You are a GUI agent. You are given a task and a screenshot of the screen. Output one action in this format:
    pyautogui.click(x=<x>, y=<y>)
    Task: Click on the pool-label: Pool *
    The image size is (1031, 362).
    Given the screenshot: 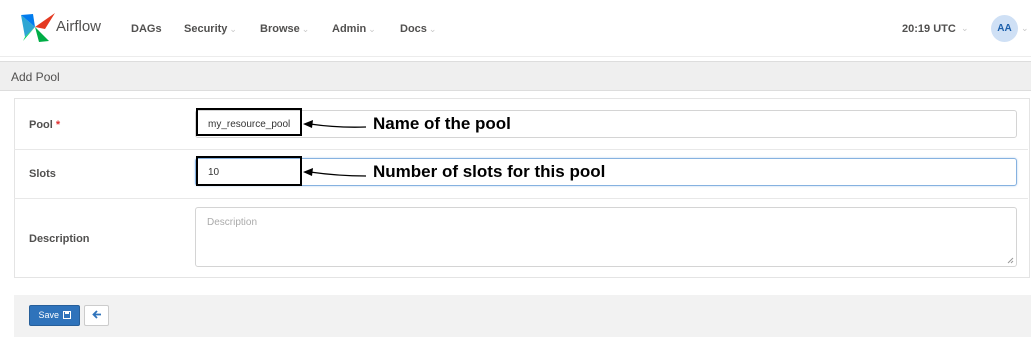 What is the action you would take?
    pyautogui.click(x=44, y=125)
    